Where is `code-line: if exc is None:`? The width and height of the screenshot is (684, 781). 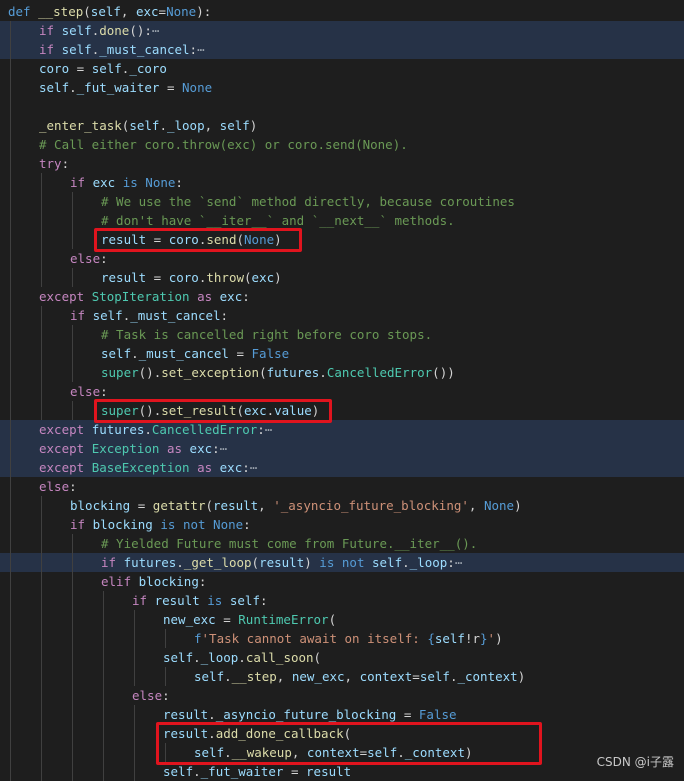 code-line: if exc is None: is located at coordinates (342, 182).